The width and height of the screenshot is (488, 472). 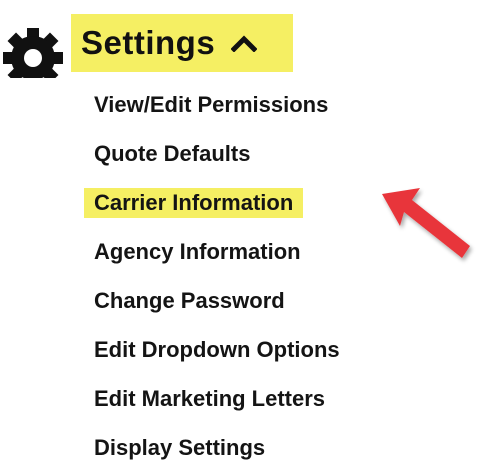 I want to click on menu-item-label: Edit Marketing Letters, so click(x=210, y=398).